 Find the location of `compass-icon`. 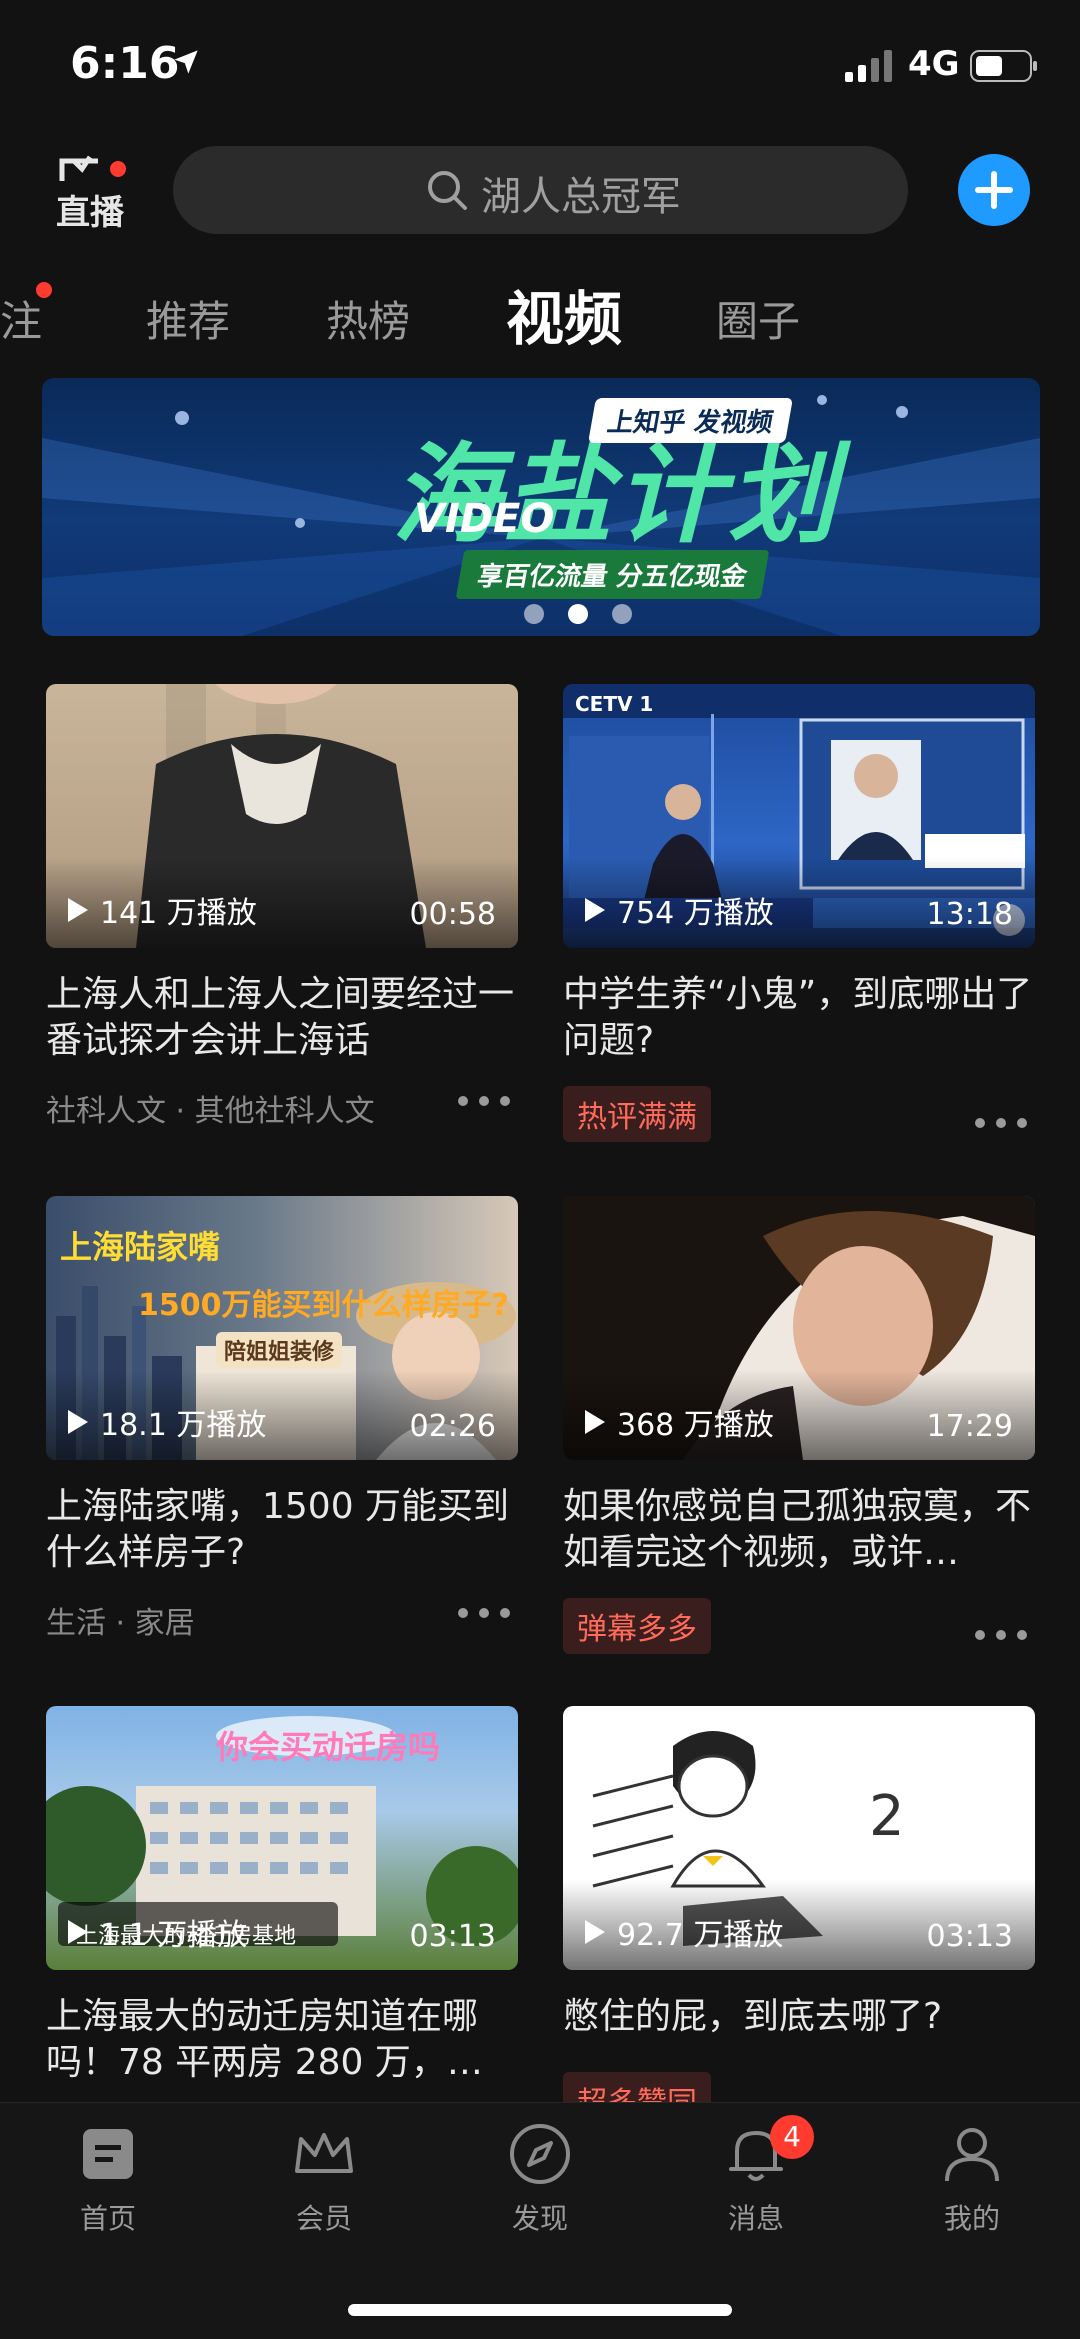

compass-icon is located at coordinates (540, 2154).